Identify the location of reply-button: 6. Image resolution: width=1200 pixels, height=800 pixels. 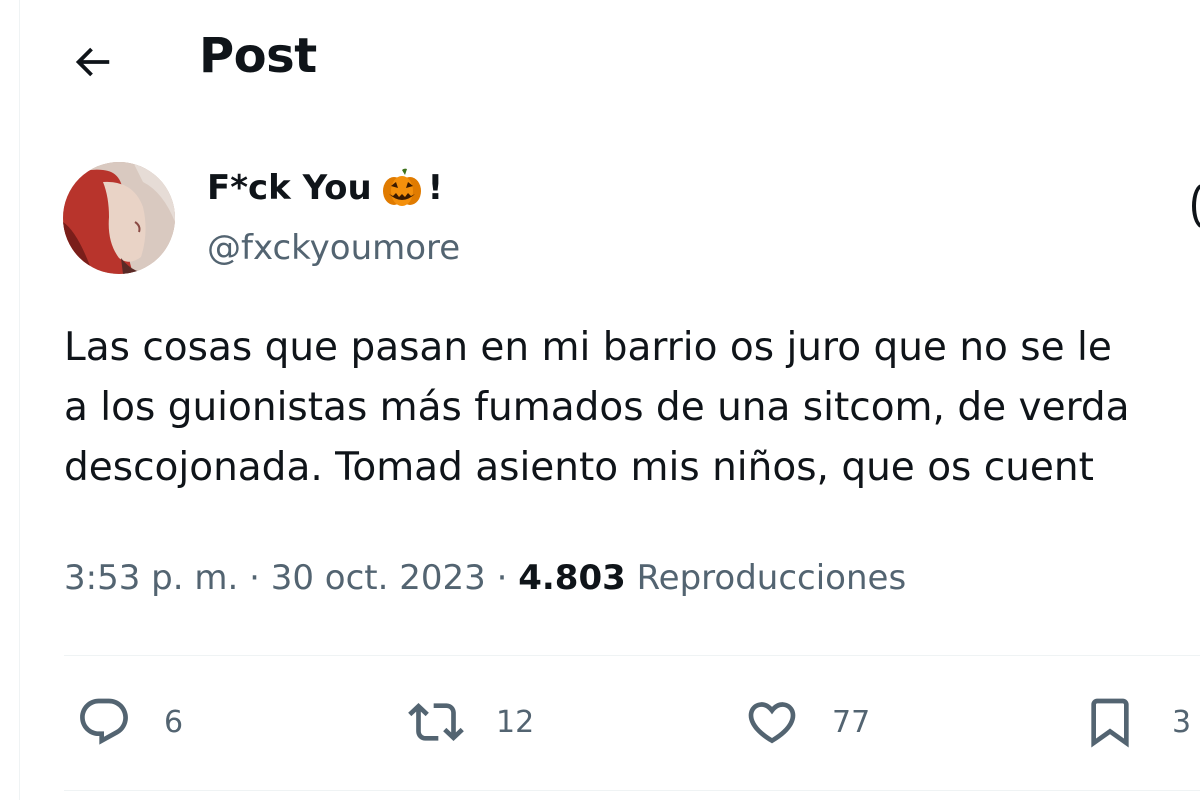
(129, 722).